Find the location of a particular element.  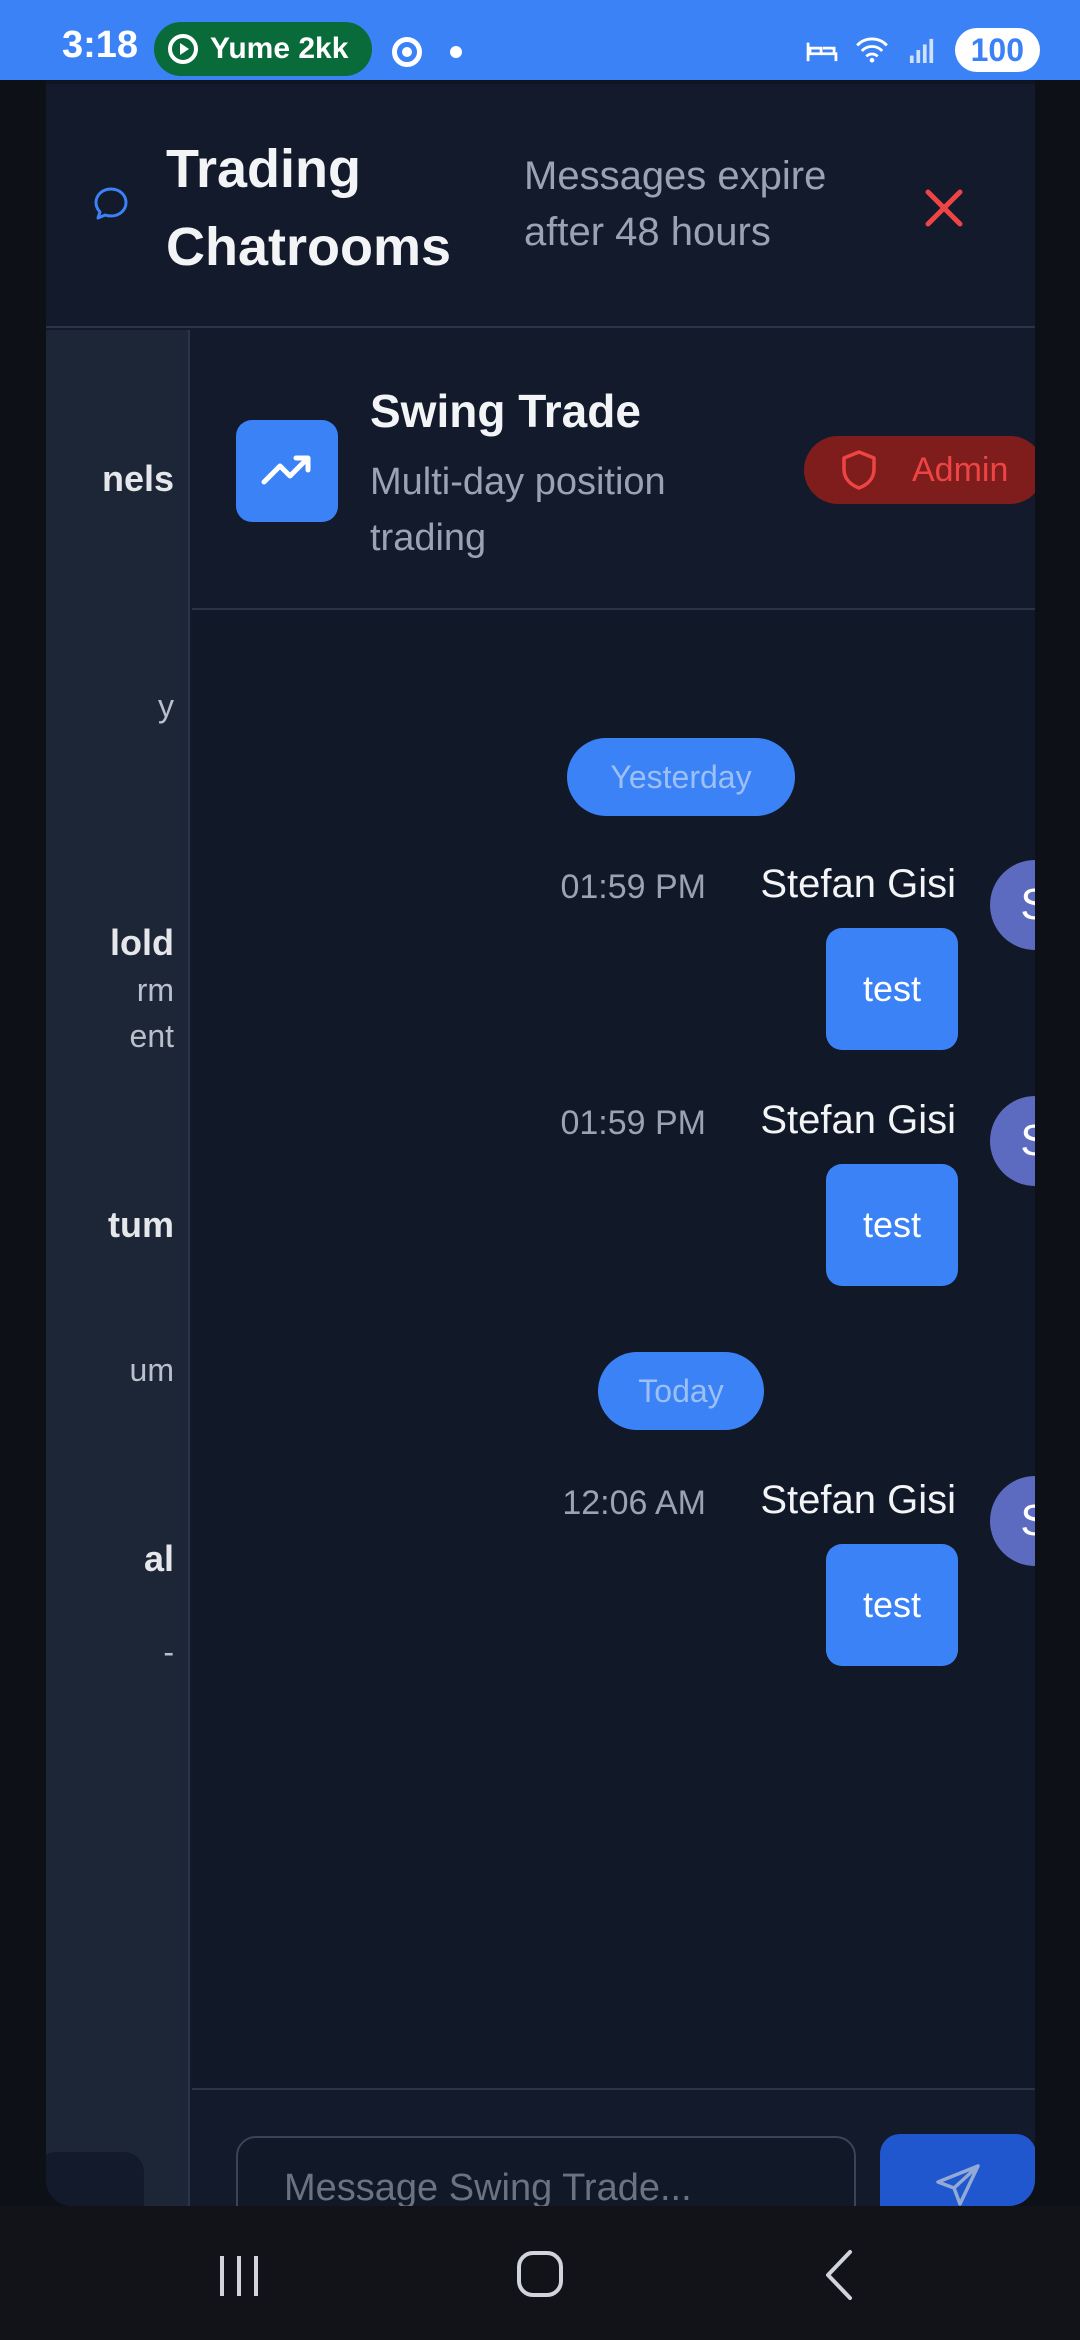

day-separator: Yesterday is located at coordinates (681, 777).